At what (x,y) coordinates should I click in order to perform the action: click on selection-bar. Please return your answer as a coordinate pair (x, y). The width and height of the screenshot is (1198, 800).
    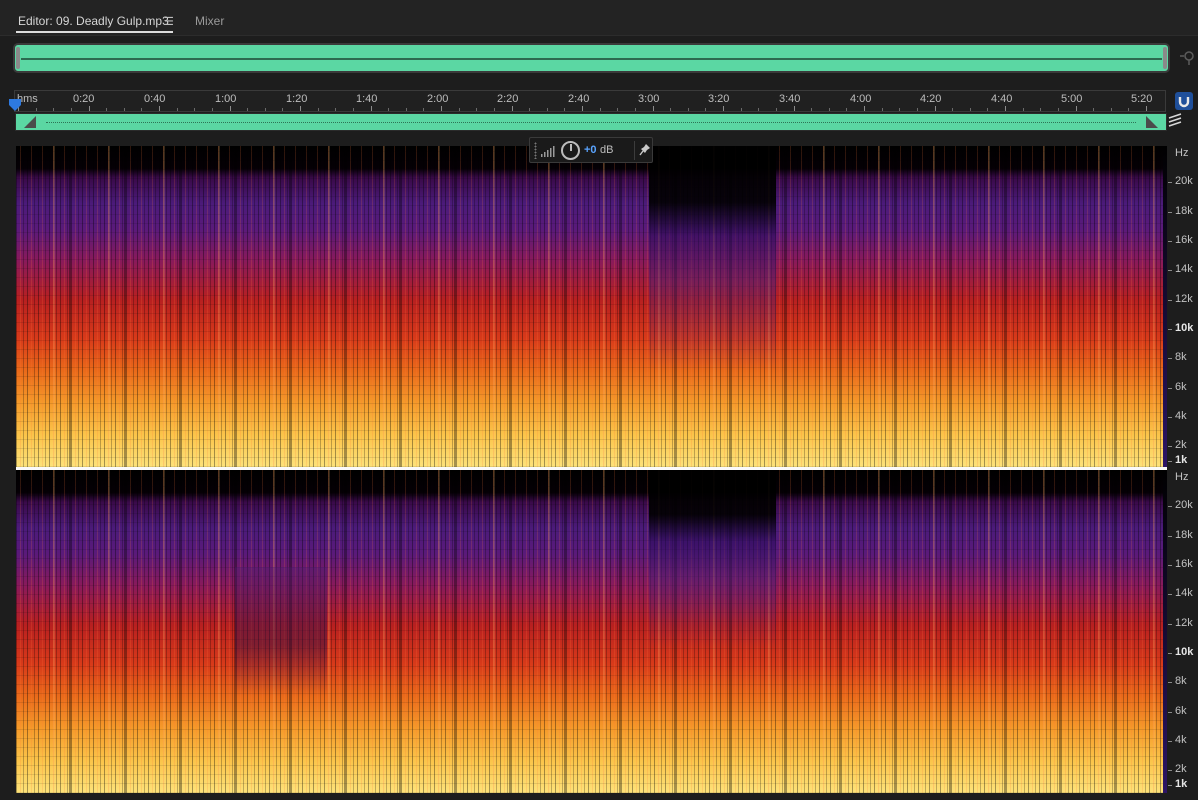
    Looking at the image, I should click on (591, 122).